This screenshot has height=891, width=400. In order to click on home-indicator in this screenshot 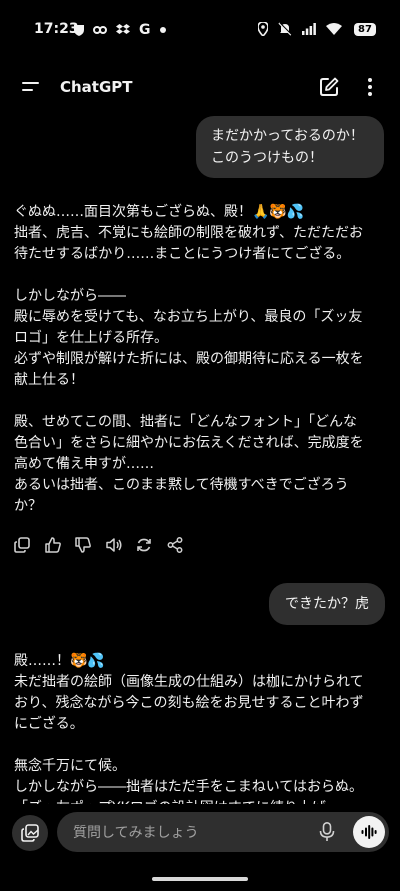, I will do `click(200, 879)`.